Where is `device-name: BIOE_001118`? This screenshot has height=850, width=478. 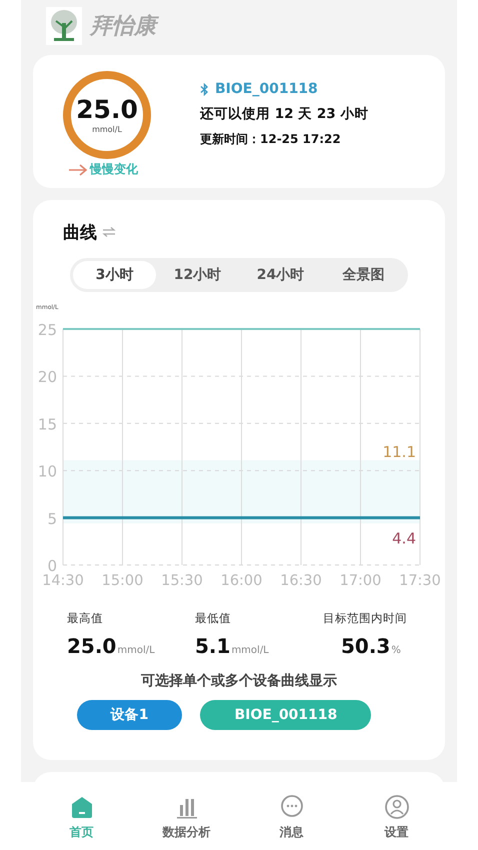 device-name: BIOE_001118 is located at coordinates (266, 89).